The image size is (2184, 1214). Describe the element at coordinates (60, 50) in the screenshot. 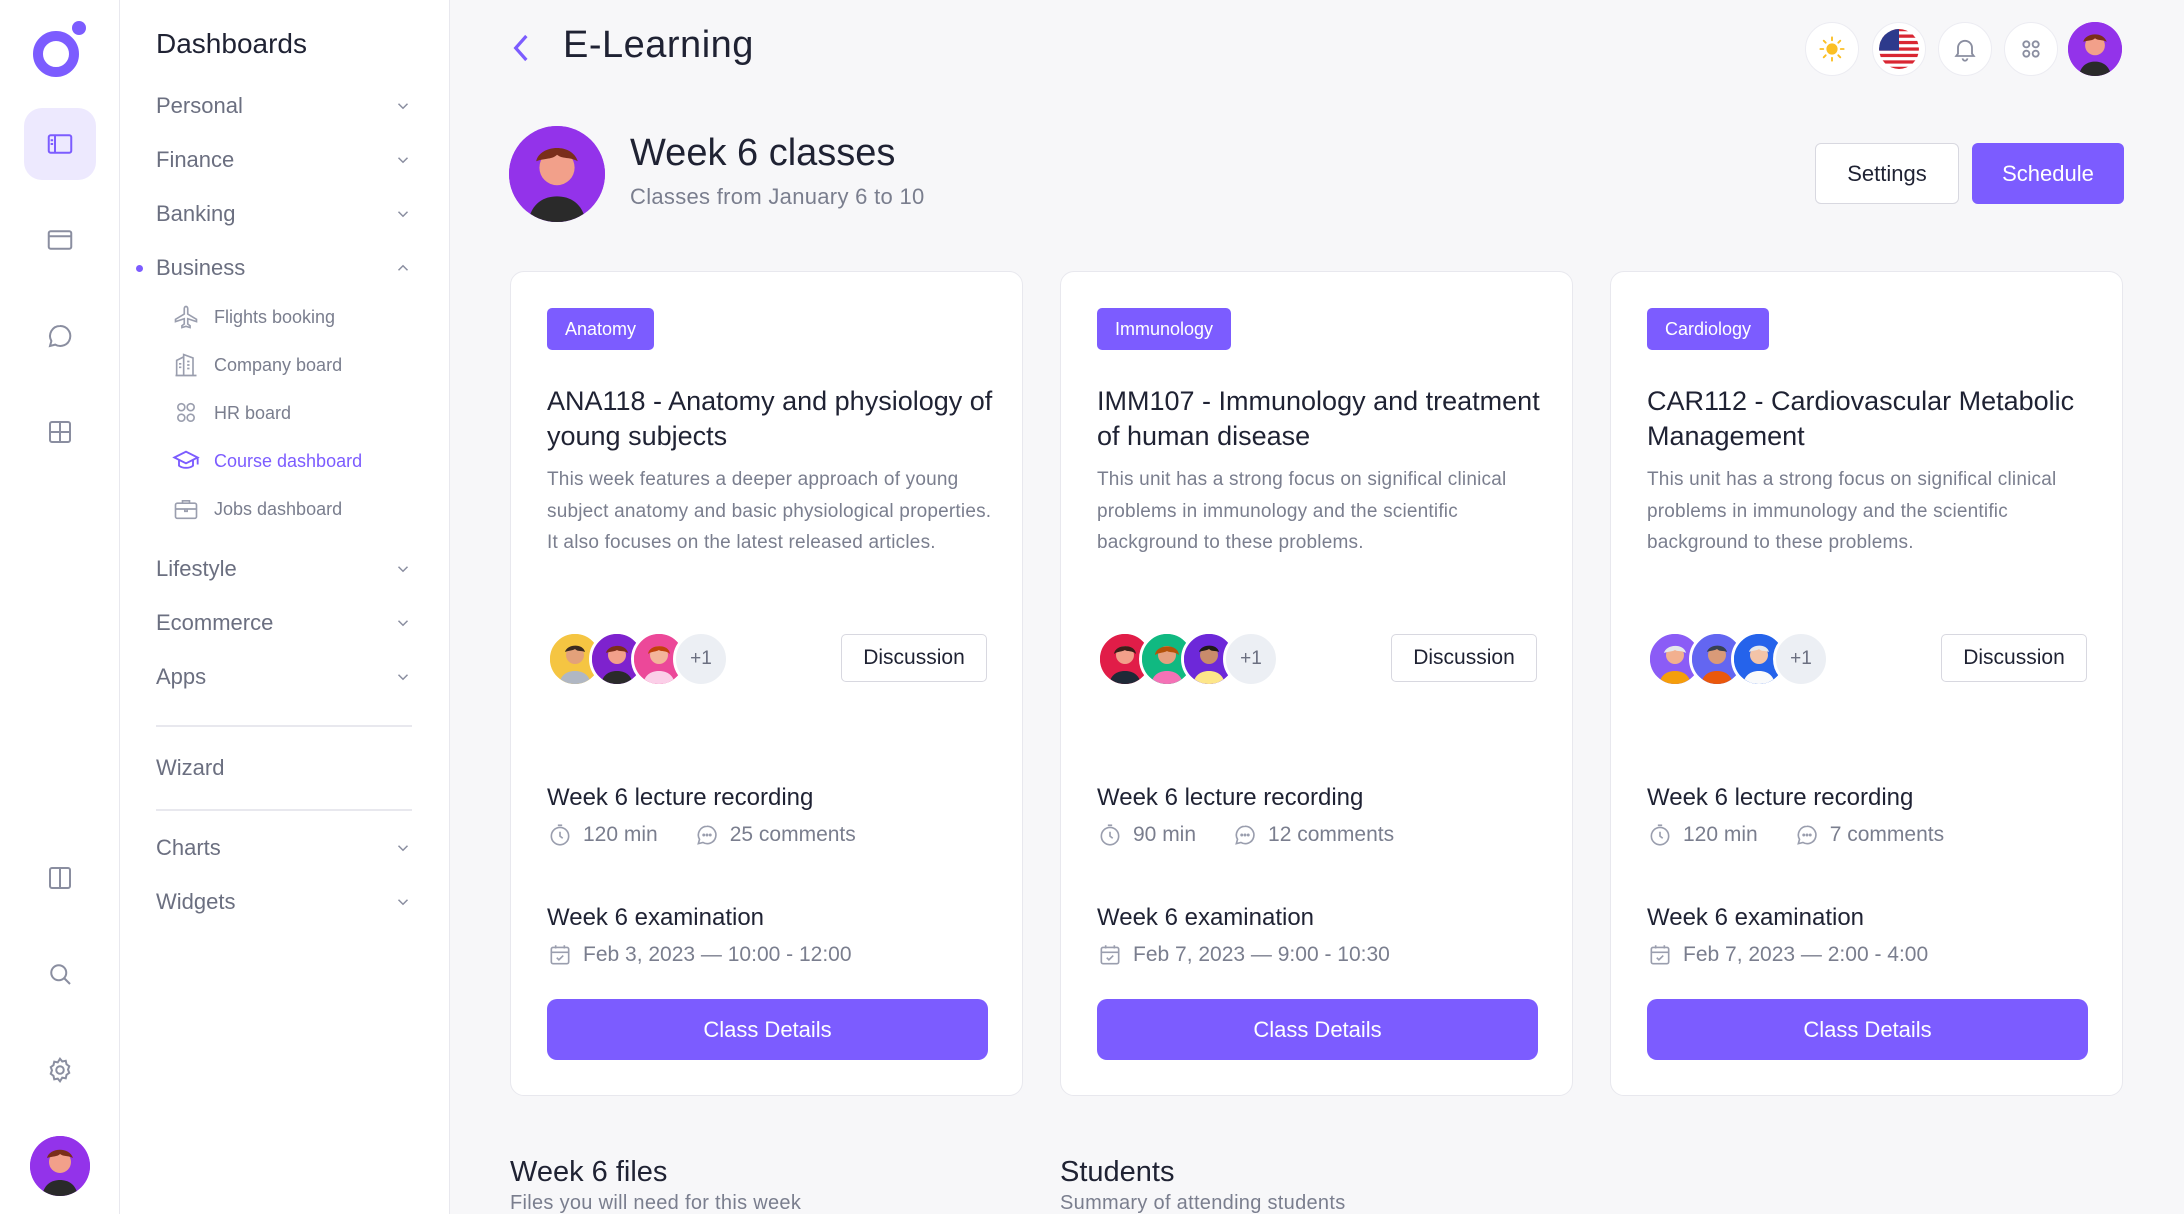

I see `app-logo` at that location.